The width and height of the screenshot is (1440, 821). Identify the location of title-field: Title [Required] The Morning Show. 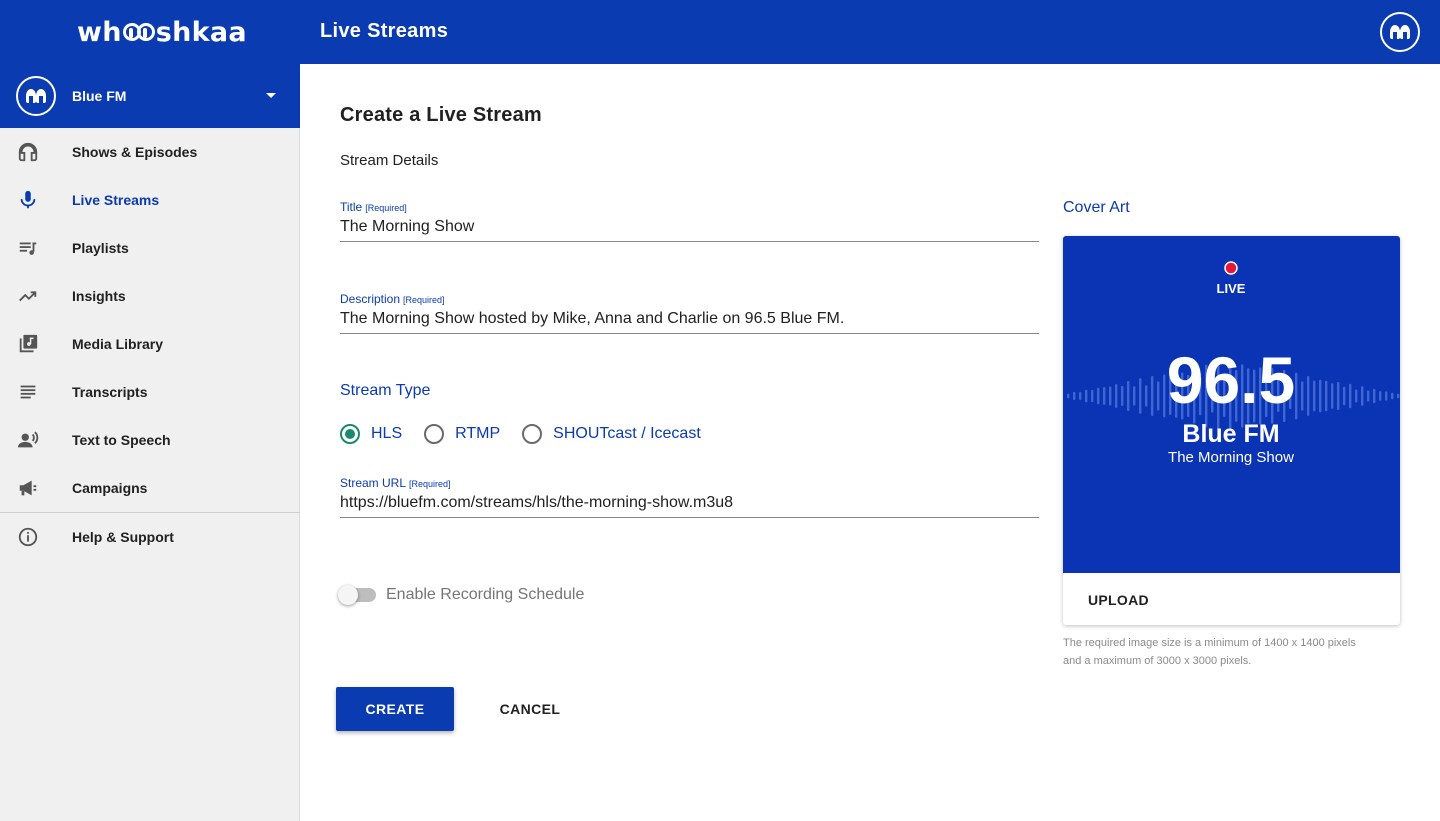
(689, 221).